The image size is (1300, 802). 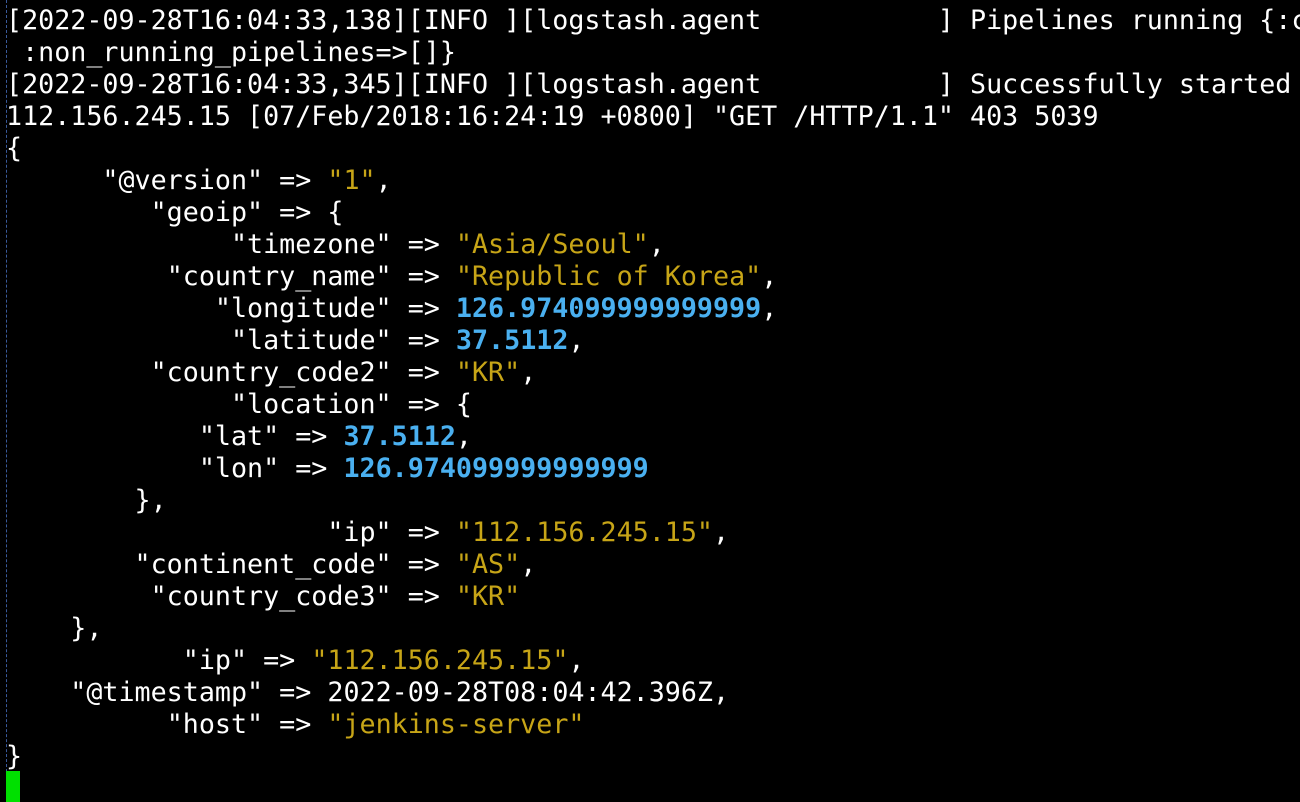 I want to click on event-field-line: "host" => "jenkins-server", so click(x=295, y=725).